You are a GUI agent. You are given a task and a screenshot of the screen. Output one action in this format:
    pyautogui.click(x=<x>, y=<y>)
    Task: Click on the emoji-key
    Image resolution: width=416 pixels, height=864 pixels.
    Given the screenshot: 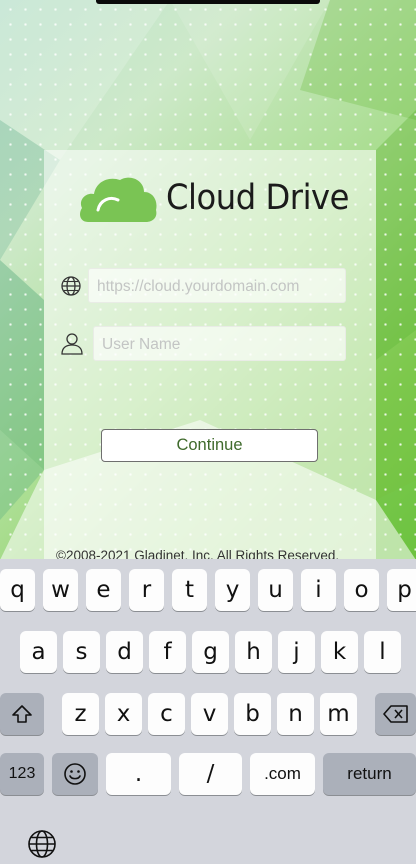 What is the action you would take?
    pyautogui.click(x=75, y=774)
    